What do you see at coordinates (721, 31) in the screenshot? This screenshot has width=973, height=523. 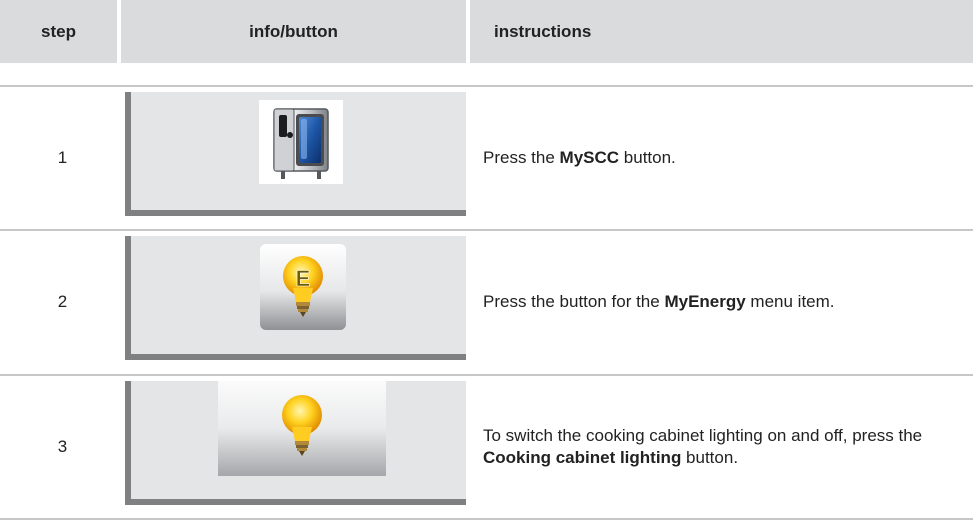 I see `header-instructions: instructions` at bounding box center [721, 31].